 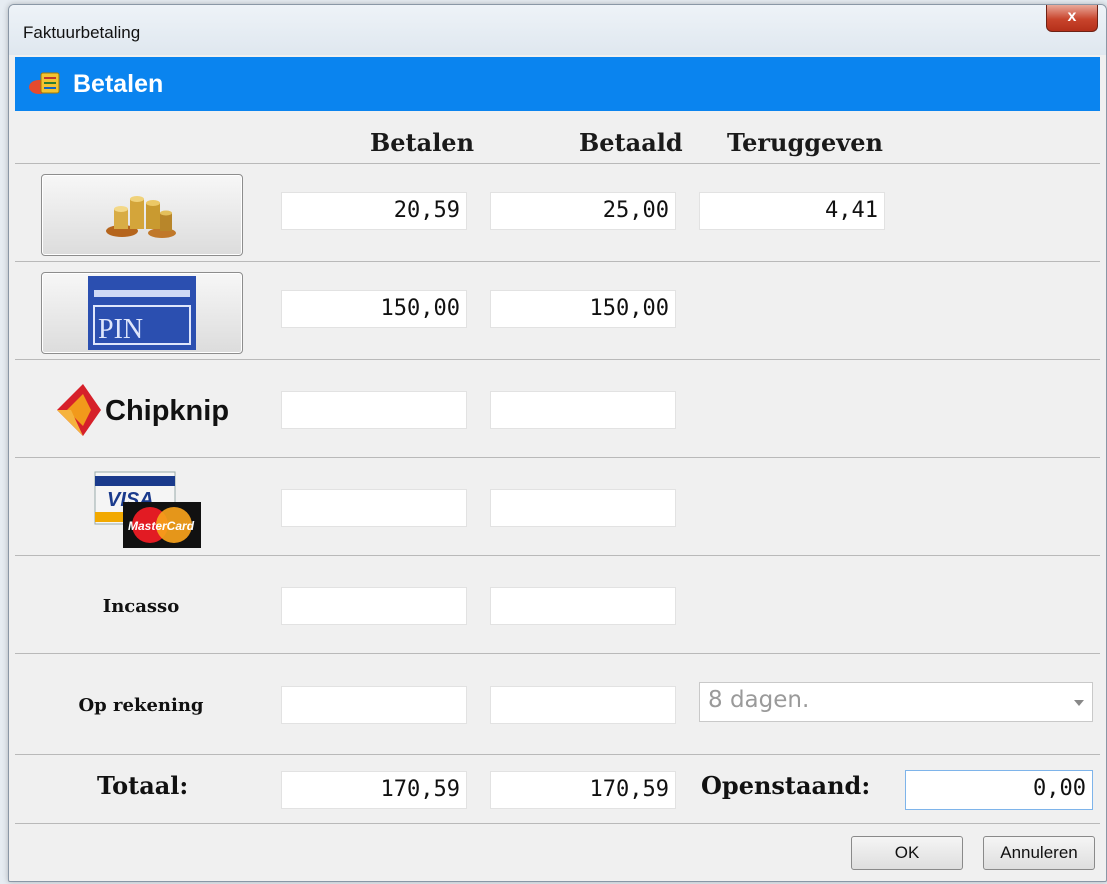 What do you see at coordinates (1079, 703) in the screenshot?
I see `chevron-down-icon` at bounding box center [1079, 703].